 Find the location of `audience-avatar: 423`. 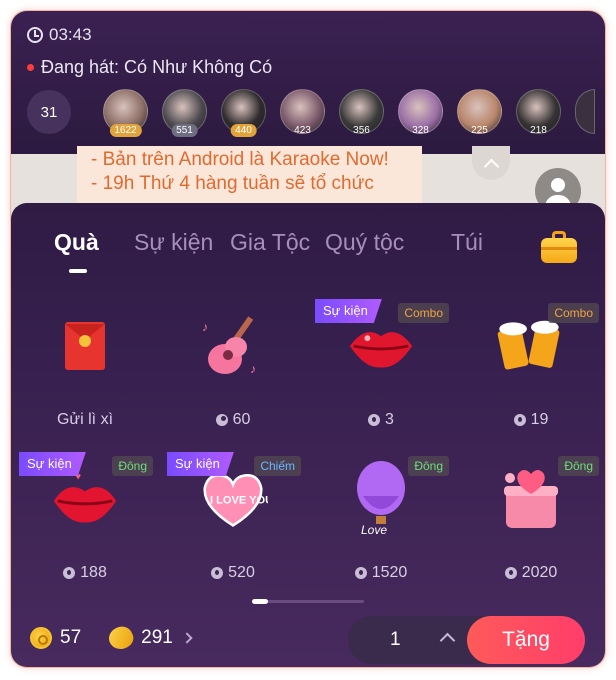

audience-avatar: 423 is located at coordinates (302, 112).